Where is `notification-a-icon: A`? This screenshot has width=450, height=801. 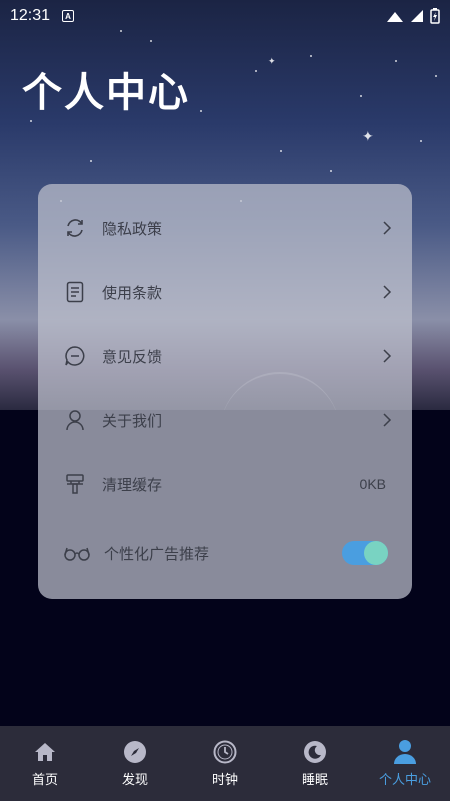 notification-a-icon: A is located at coordinates (68, 16).